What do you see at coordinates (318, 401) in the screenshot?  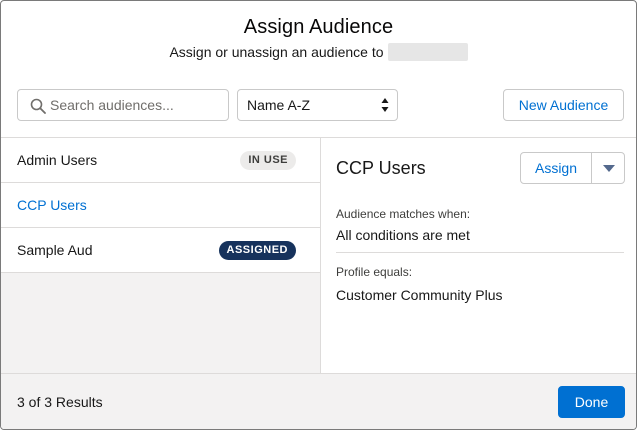 I see `modal-footer: 3 of 3 Results Done` at bounding box center [318, 401].